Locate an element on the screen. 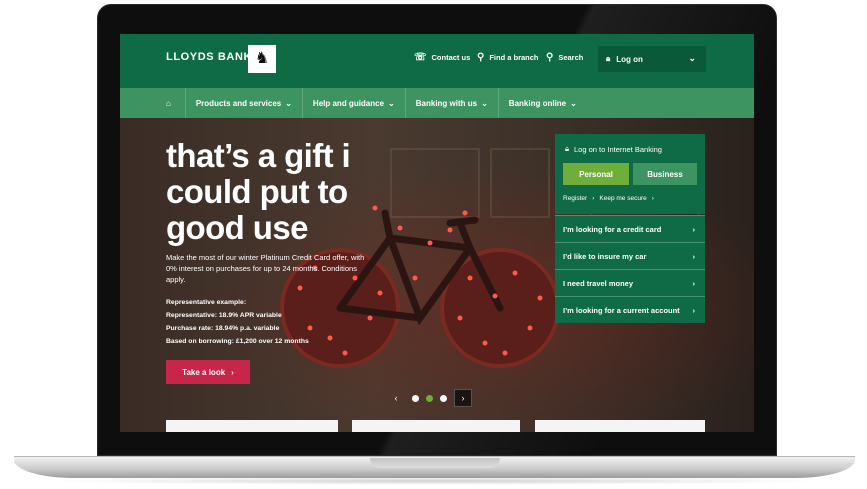 The image size is (867, 489). hero-headline: that’s a gift i could put to good use is located at coordinates (258, 191).